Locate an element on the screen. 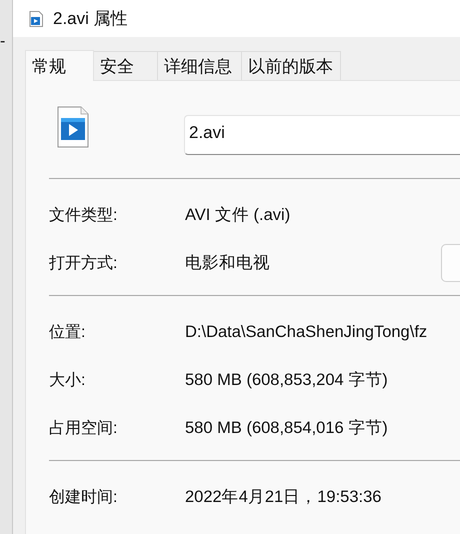  property-label: 创建时间: is located at coordinates (83, 498).